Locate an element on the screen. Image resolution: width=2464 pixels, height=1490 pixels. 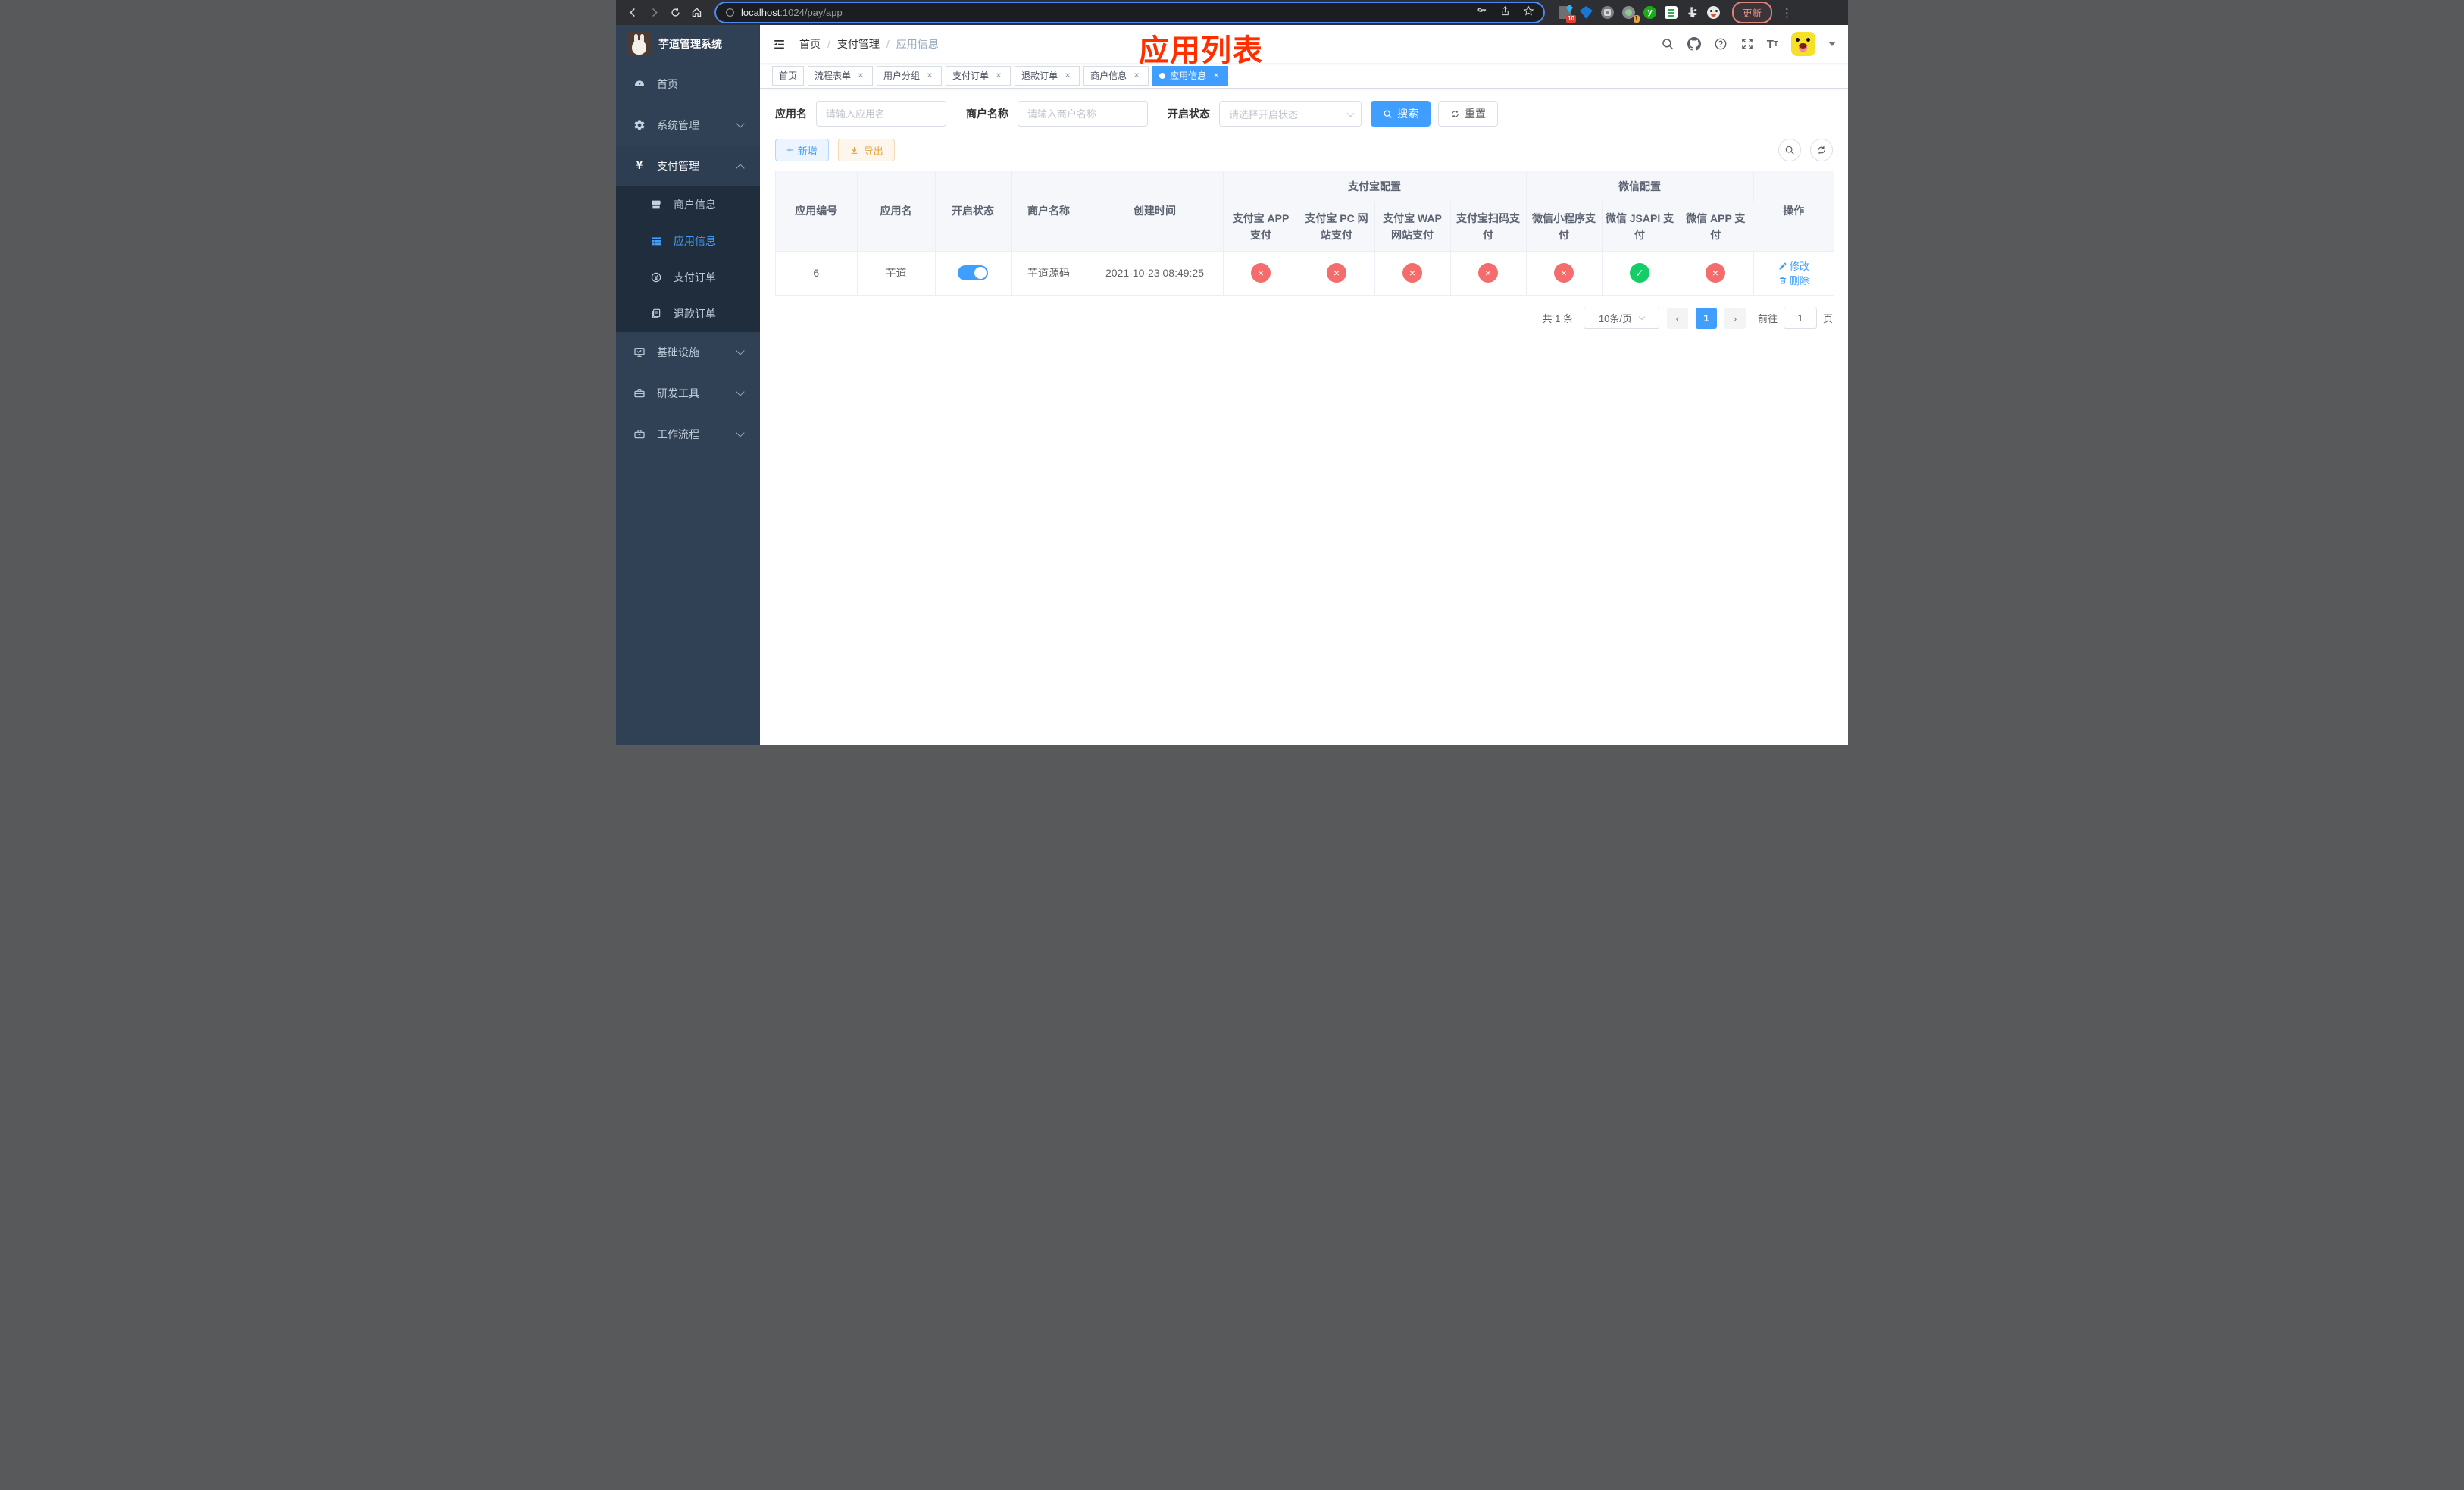
app-logo: 芋道管理系统 is located at coordinates (688, 44).